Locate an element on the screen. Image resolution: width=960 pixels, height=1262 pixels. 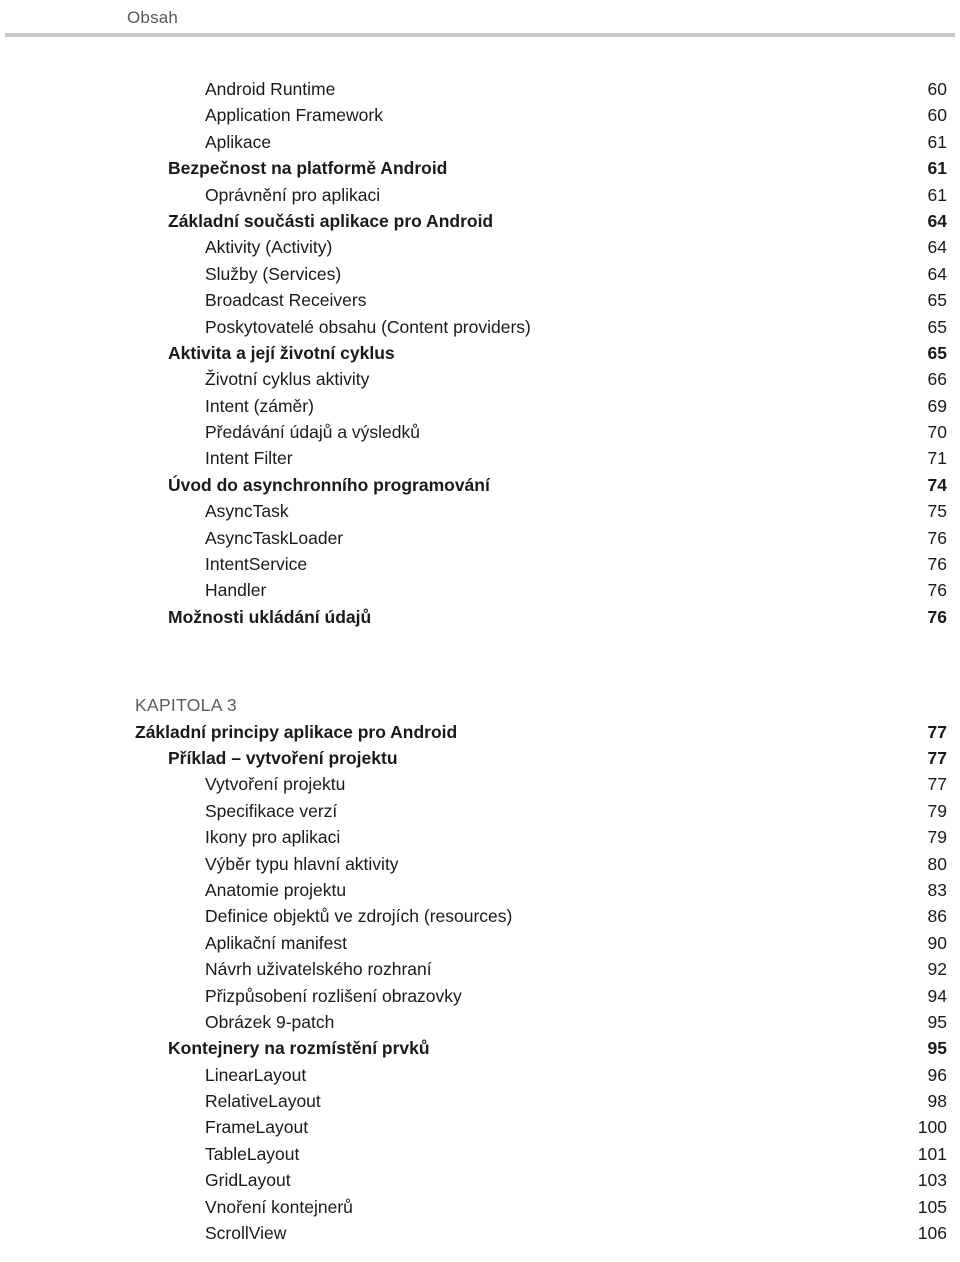
toc-entry: Výběr typu hlavní aktivity 80 is located at coordinates (480, 864).